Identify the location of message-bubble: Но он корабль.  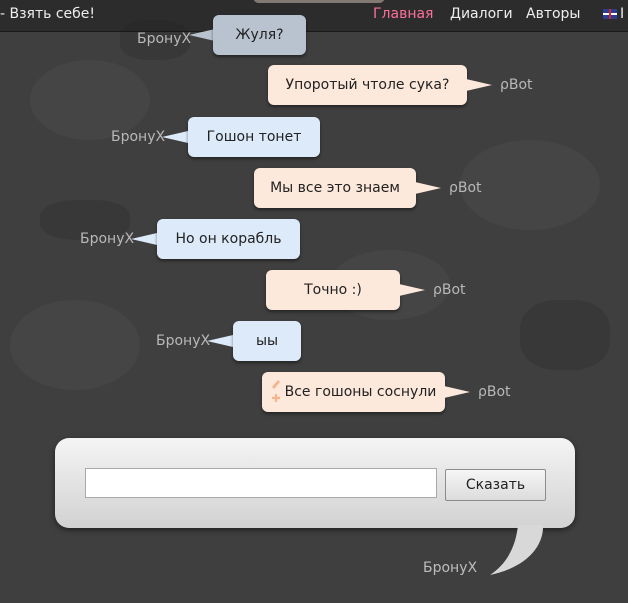
(228, 239).